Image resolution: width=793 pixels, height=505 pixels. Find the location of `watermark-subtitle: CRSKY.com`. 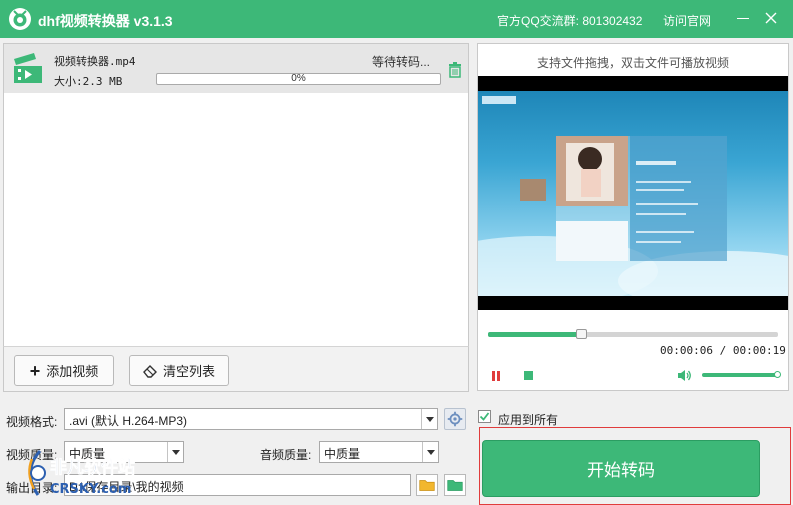

watermark-subtitle: CRSKY.com is located at coordinates (90, 489).